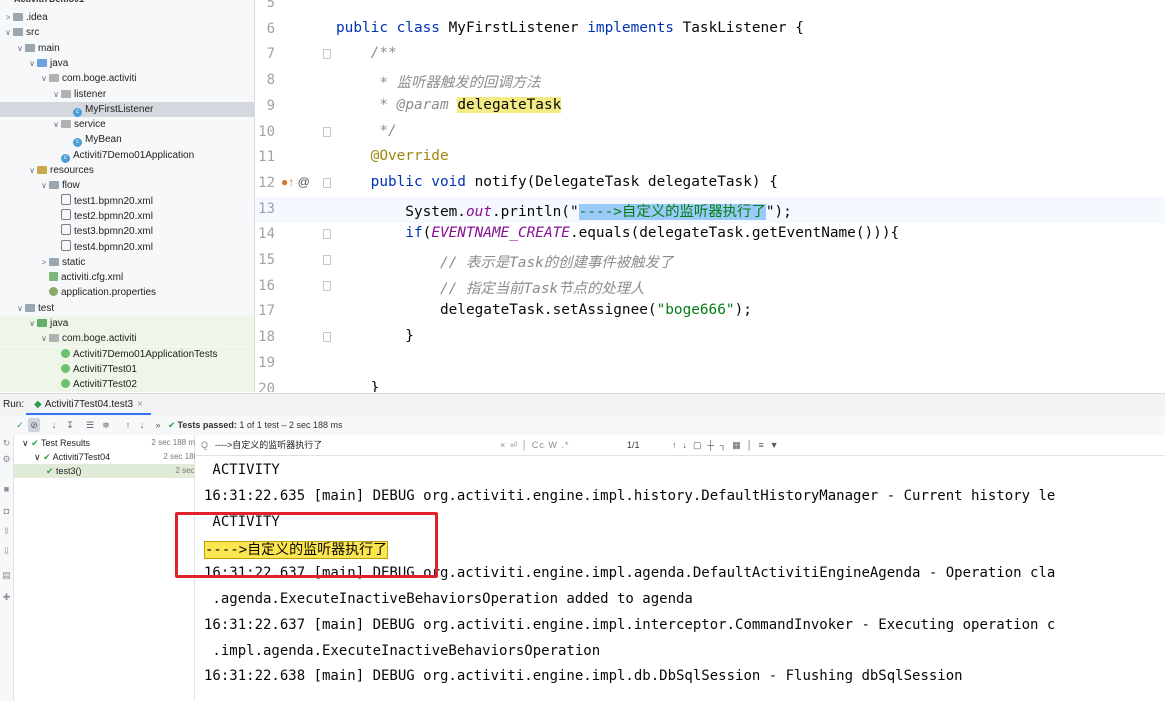 The height and width of the screenshot is (701, 1165). I want to click on search-options-icons: × ⏎ │ Cc W .*, so click(534, 445).